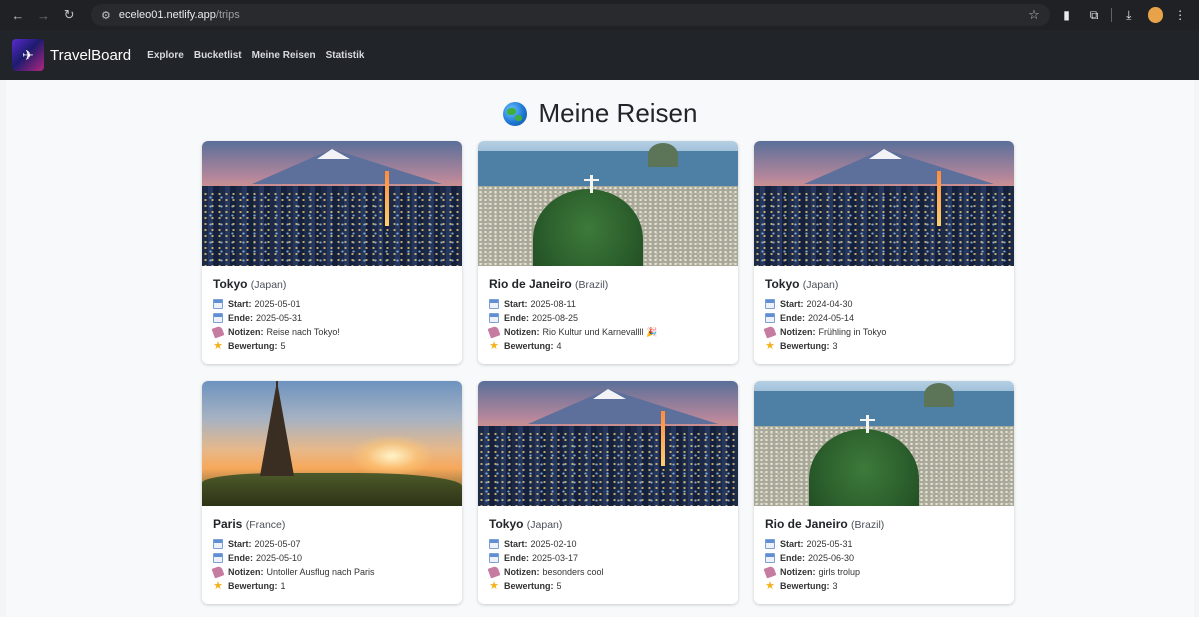 The image size is (1199, 617). What do you see at coordinates (559, 346) in the screenshot?
I see `trip-rating: 4` at bounding box center [559, 346].